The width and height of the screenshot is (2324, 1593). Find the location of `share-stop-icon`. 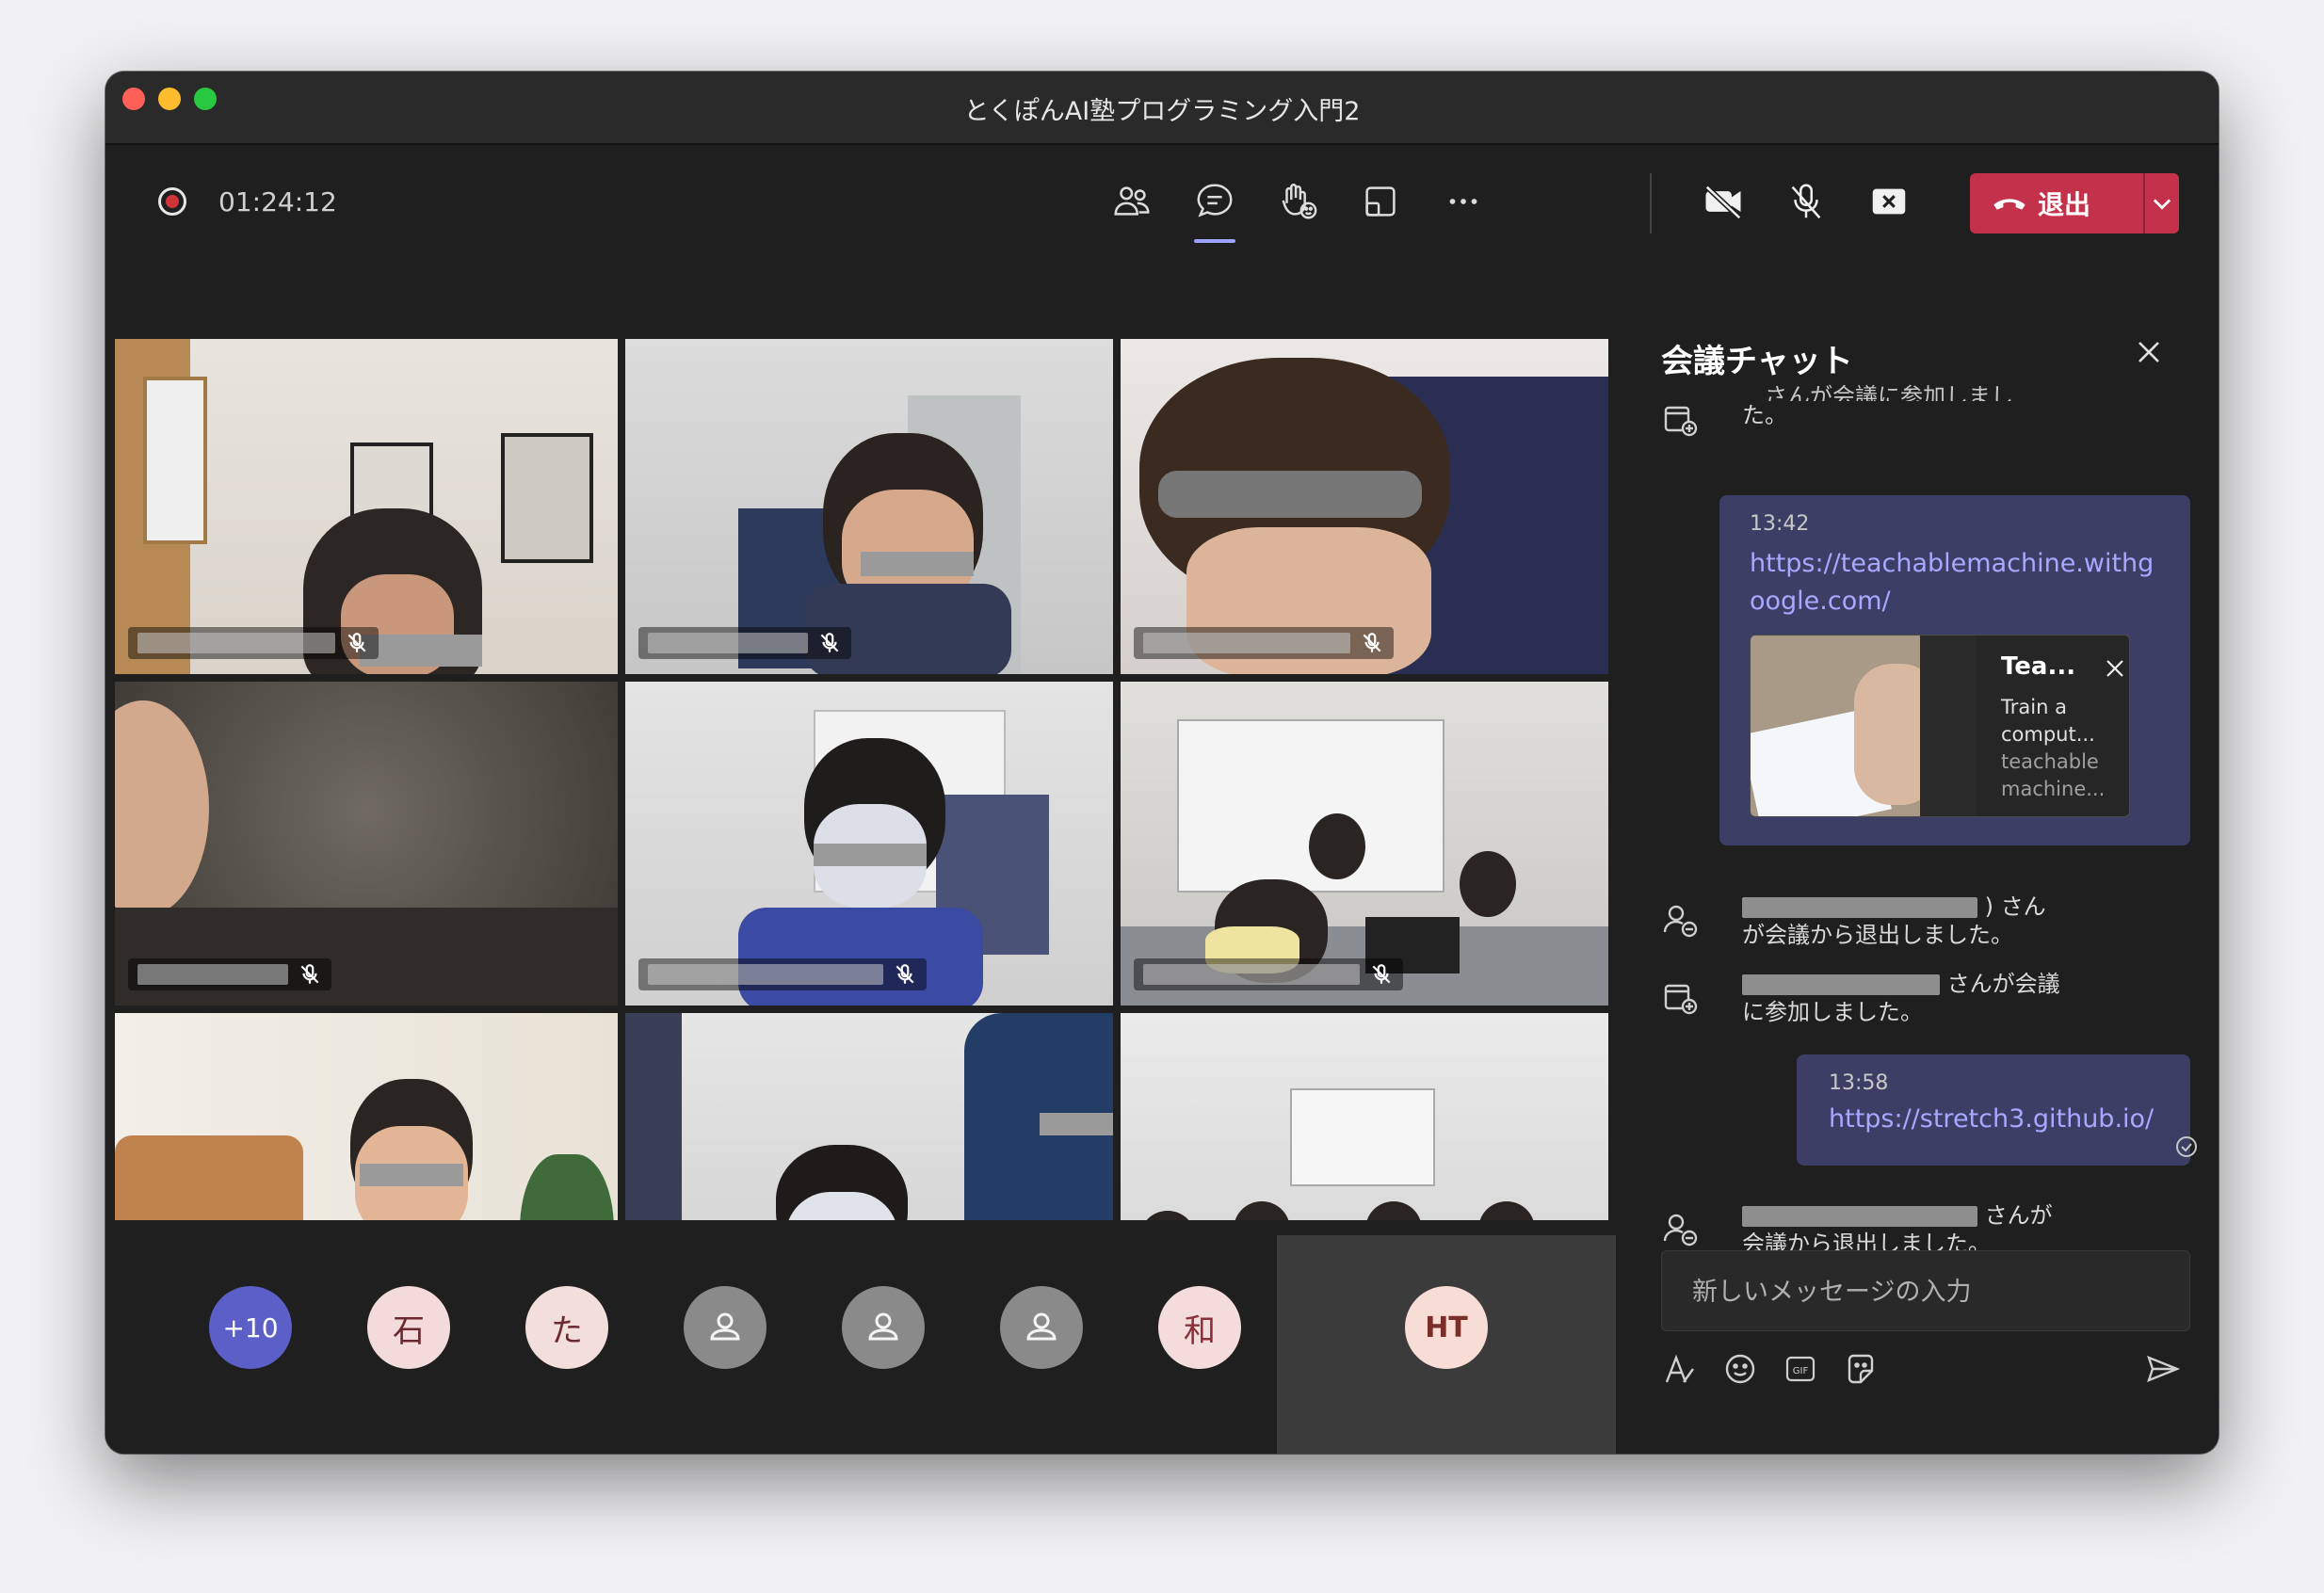

share-stop-icon is located at coordinates (1889, 201).